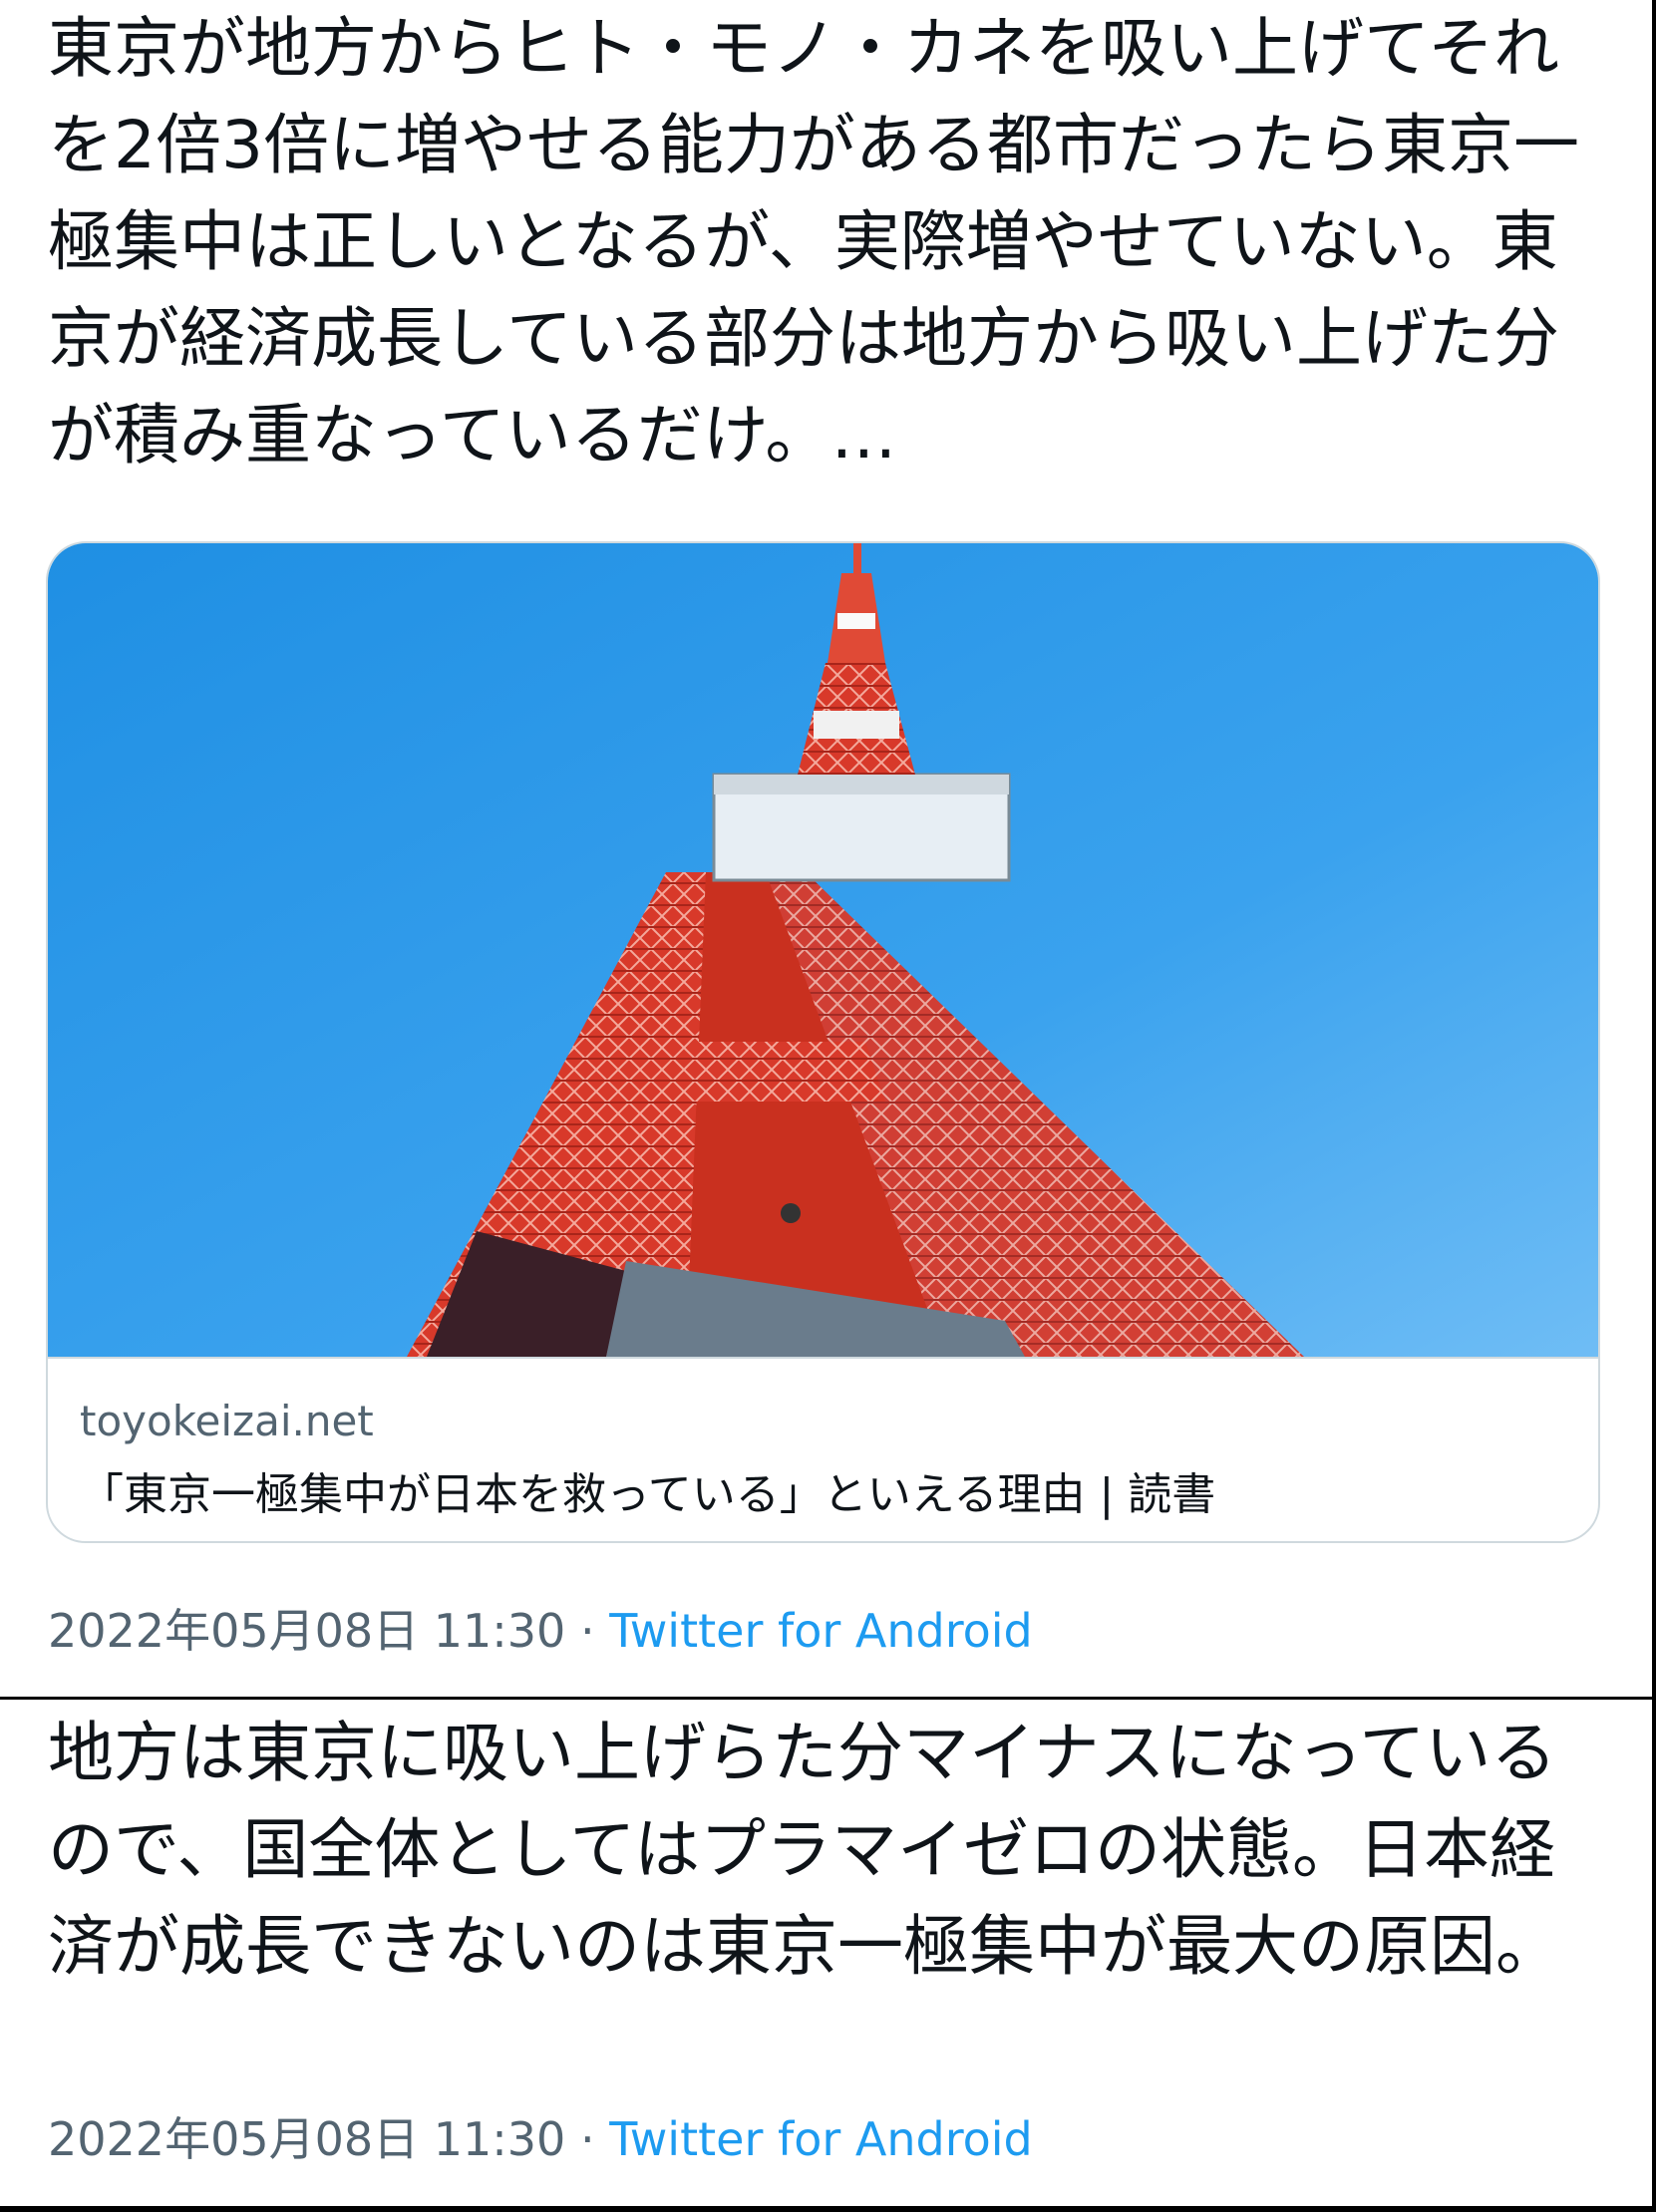 The height and width of the screenshot is (2212, 1656). What do you see at coordinates (1654, 1106) in the screenshot?
I see `right-border` at bounding box center [1654, 1106].